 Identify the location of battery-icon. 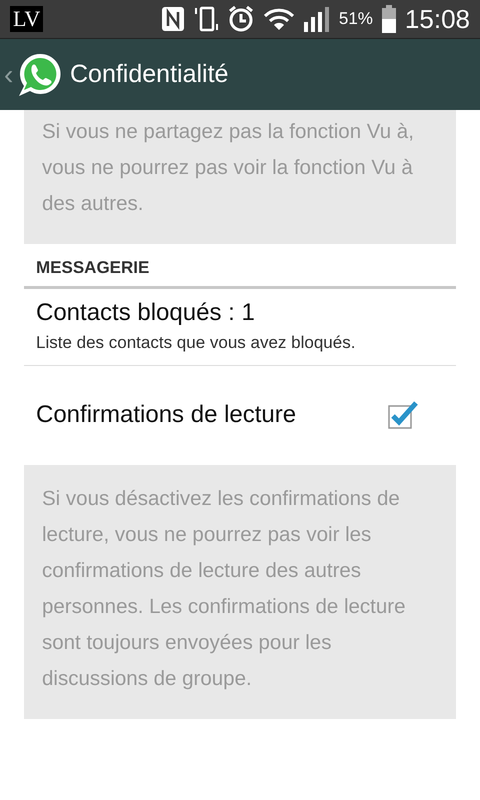
(388, 19).